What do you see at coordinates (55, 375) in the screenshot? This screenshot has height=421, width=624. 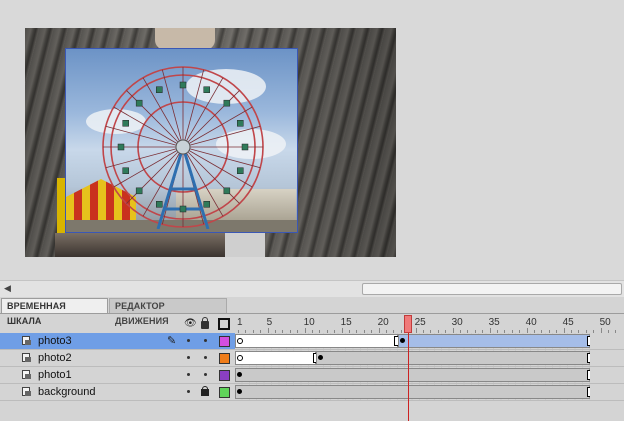 I see `layer-name: photo1` at bounding box center [55, 375].